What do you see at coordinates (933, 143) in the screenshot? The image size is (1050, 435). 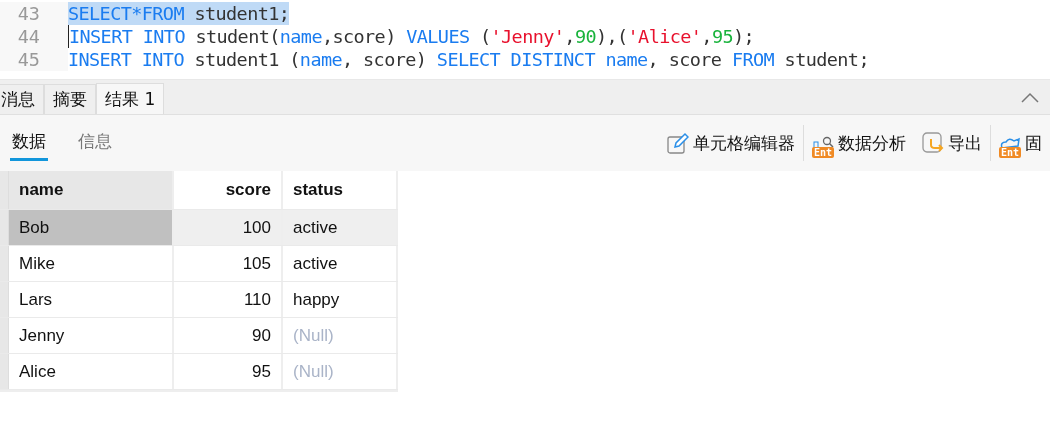 I see `export-icon` at bounding box center [933, 143].